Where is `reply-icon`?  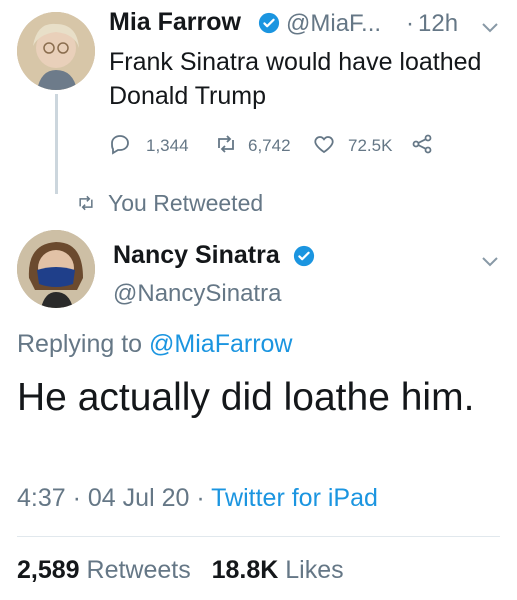
reply-icon is located at coordinates (120, 144).